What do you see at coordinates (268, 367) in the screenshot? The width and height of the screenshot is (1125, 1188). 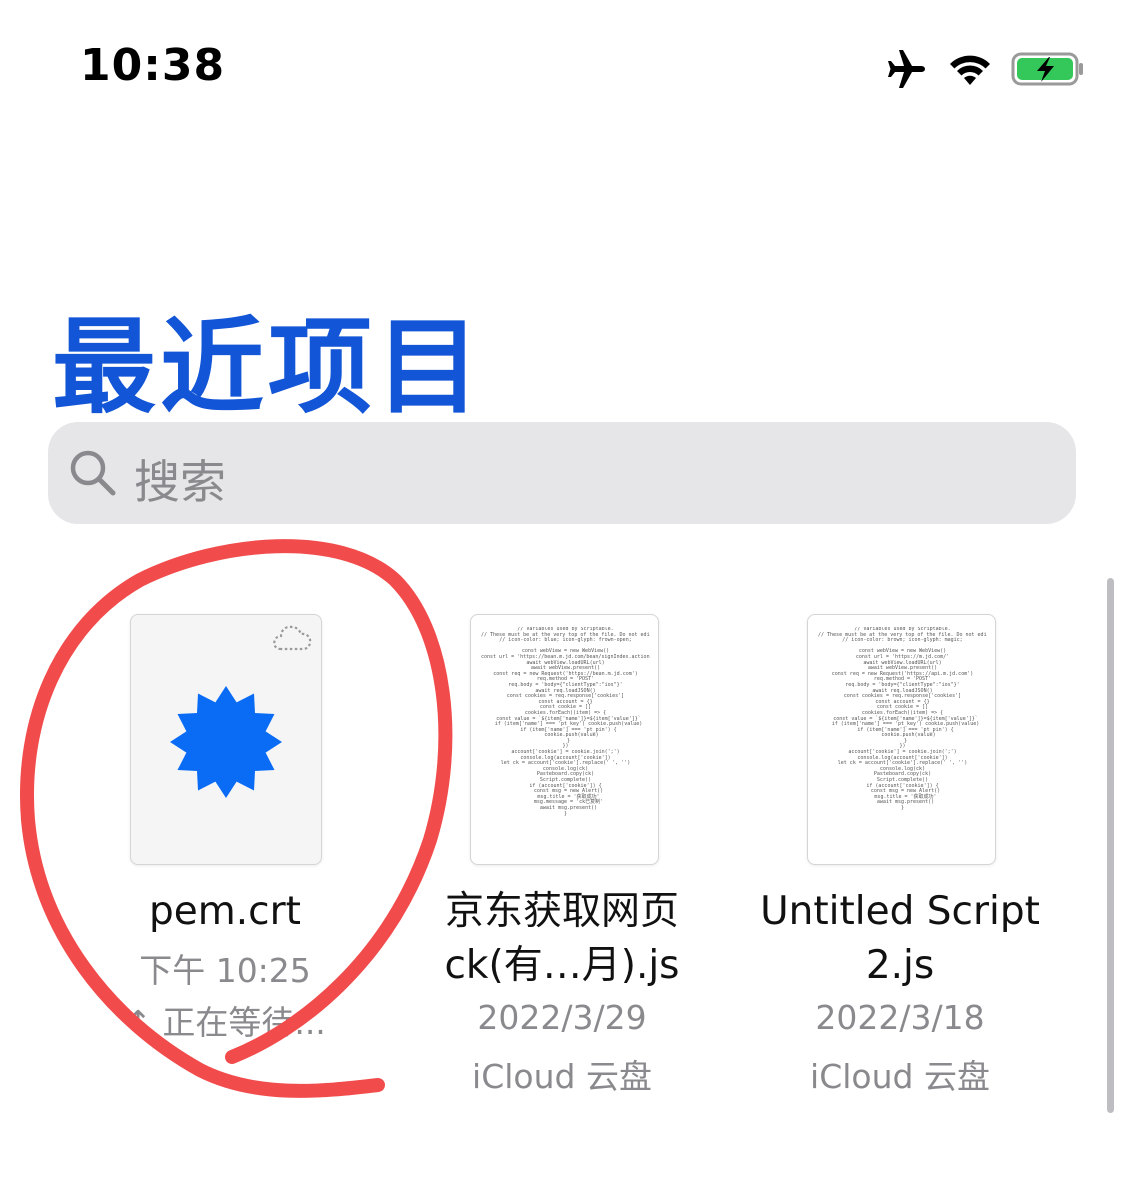 I see `page-title: 最近项目` at bounding box center [268, 367].